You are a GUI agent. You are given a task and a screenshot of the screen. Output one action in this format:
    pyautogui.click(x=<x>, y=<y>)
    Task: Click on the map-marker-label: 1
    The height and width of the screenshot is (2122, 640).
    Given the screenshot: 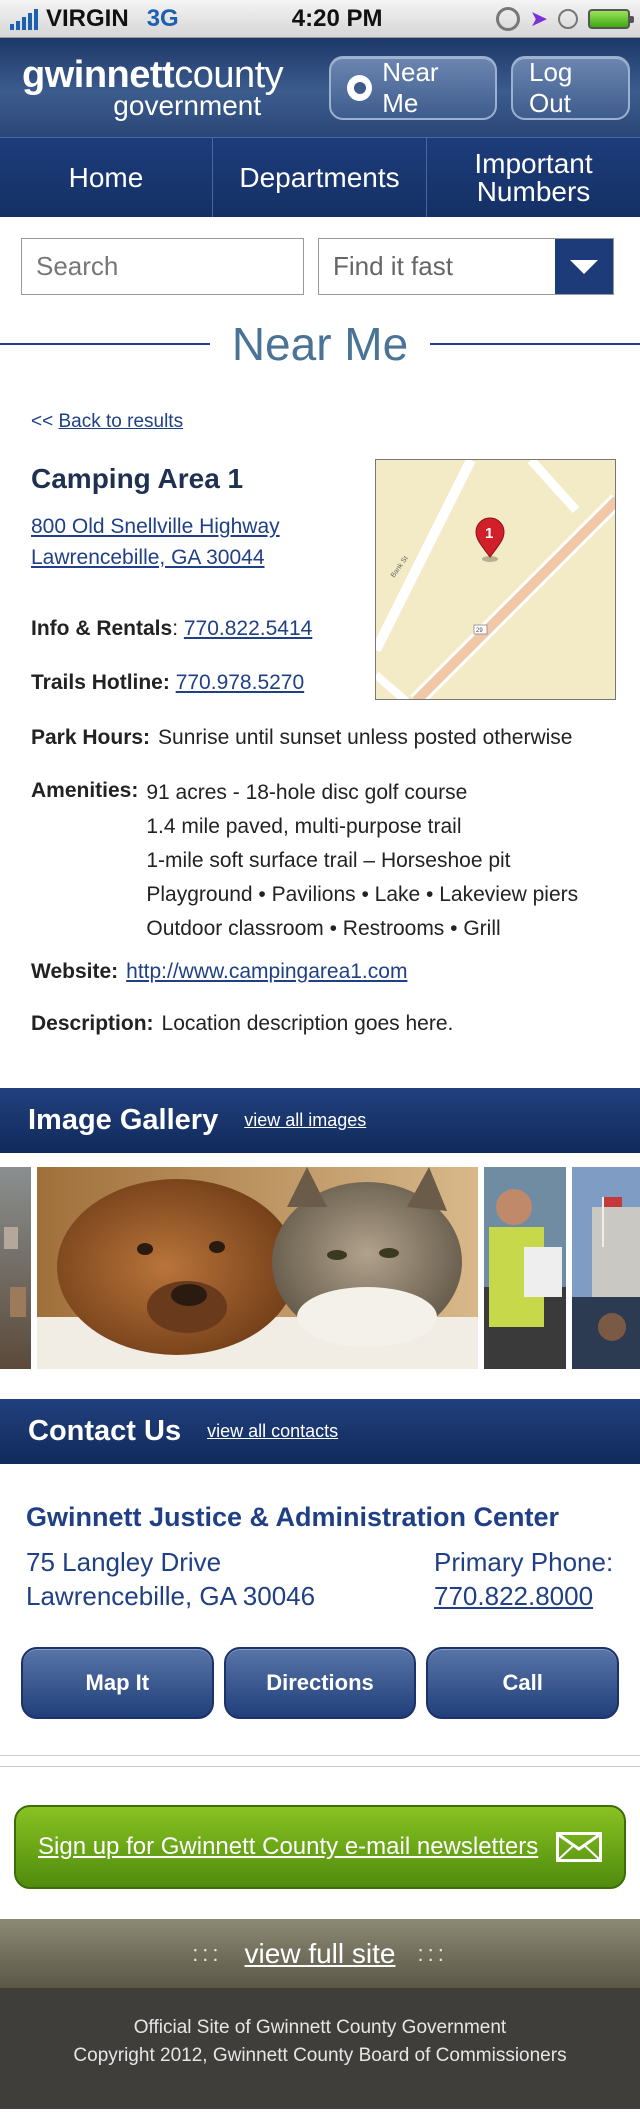 What is the action you would take?
    pyautogui.click(x=489, y=533)
    